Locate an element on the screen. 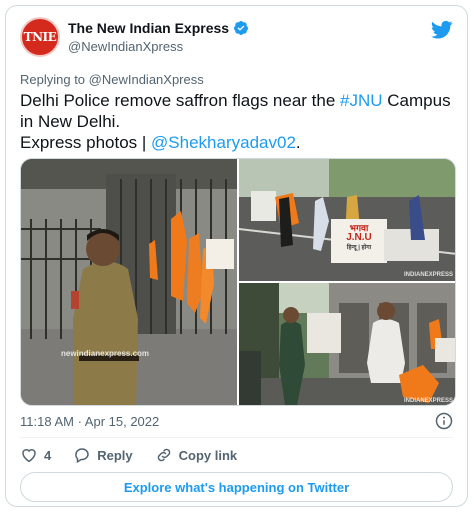 The height and width of the screenshot is (513, 474). reply-bubble-icon is located at coordinates (82, 456).